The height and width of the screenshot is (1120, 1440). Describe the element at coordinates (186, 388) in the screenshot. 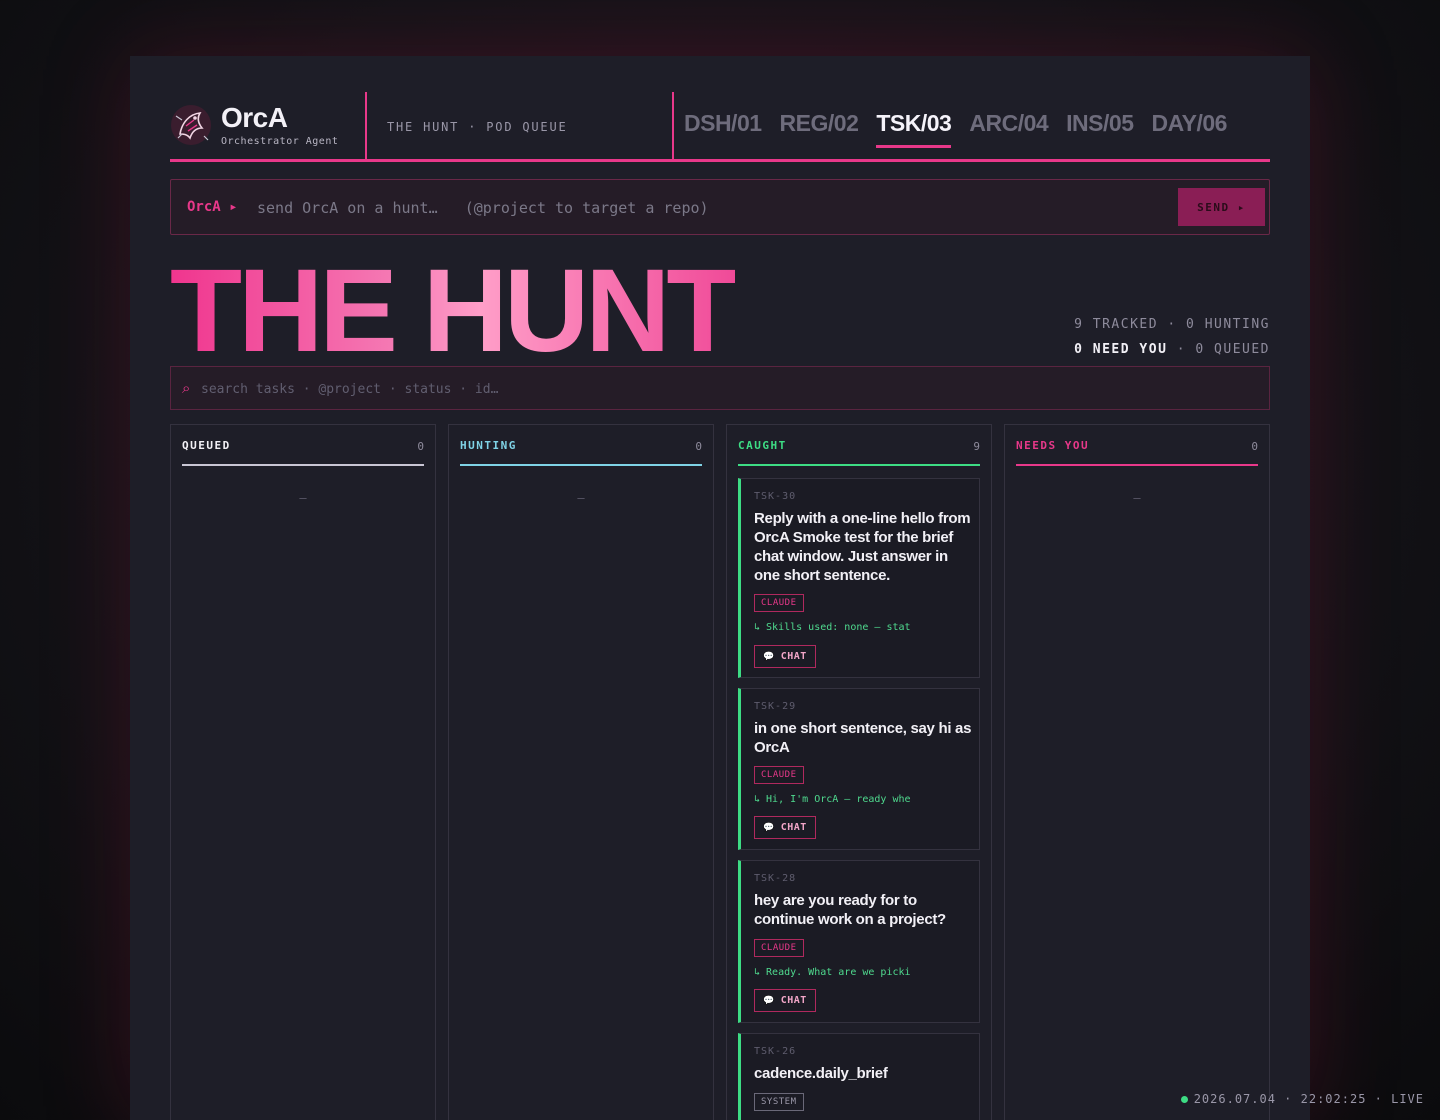

I see `search-icon: ⌕` at that location.